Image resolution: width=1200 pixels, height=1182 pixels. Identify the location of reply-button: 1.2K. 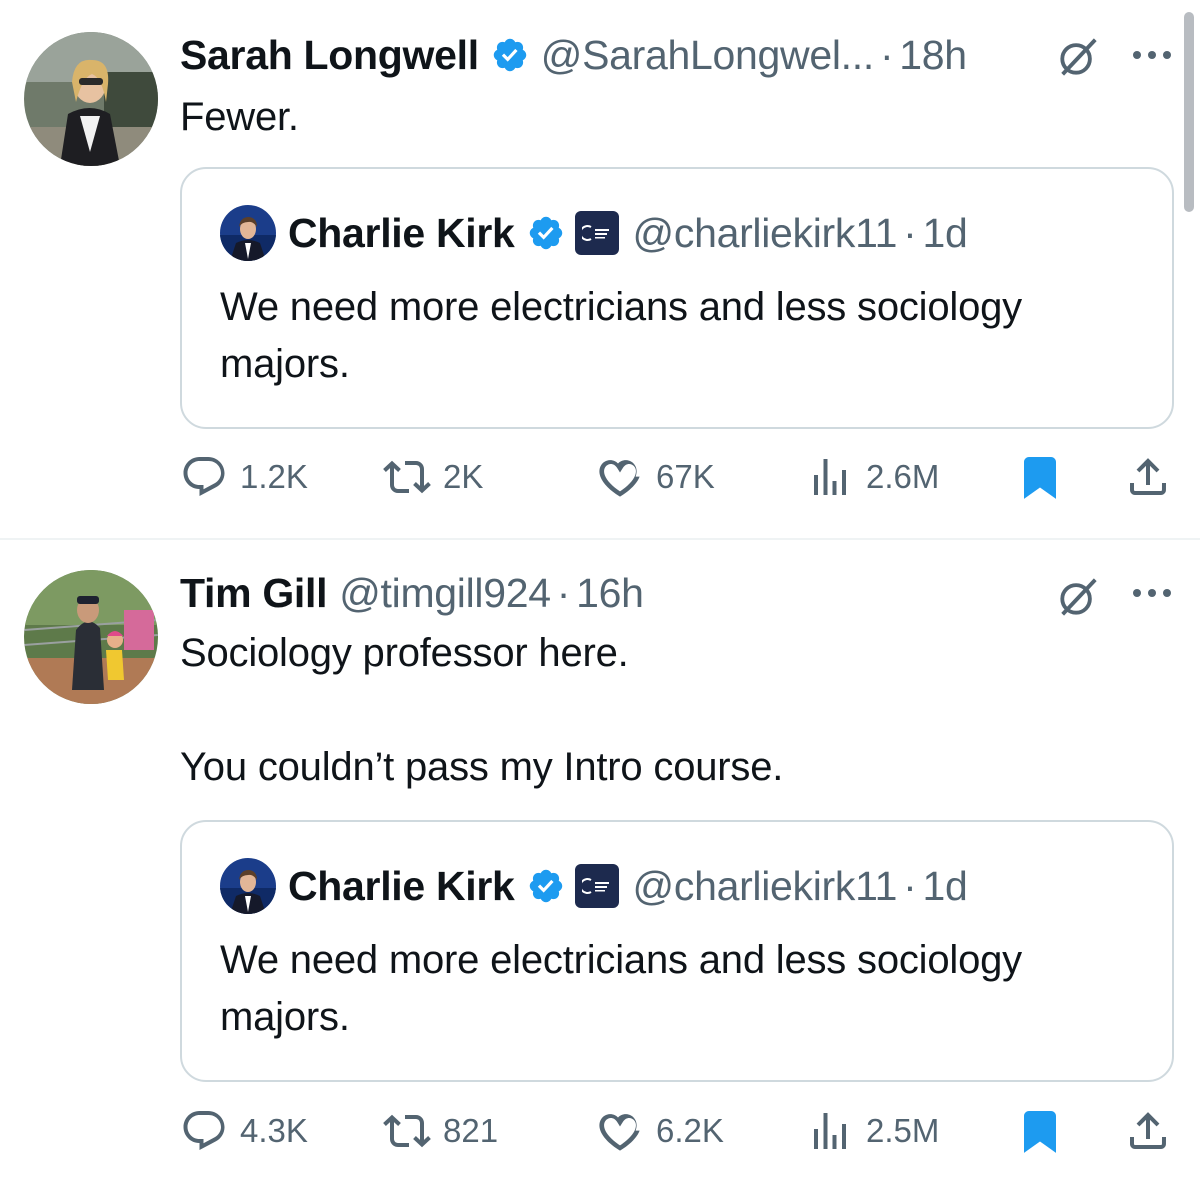
(244, 477).